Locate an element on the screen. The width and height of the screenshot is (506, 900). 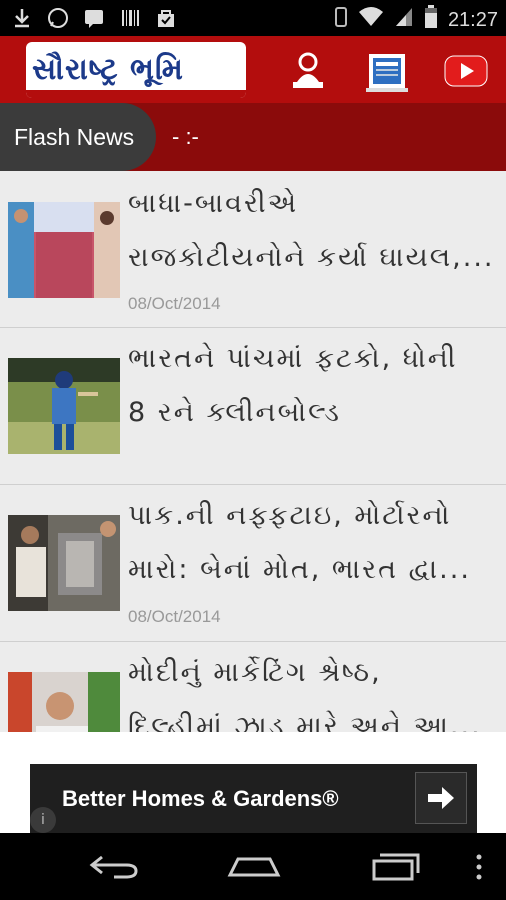
profile-button is located at coordinates (308, 71).